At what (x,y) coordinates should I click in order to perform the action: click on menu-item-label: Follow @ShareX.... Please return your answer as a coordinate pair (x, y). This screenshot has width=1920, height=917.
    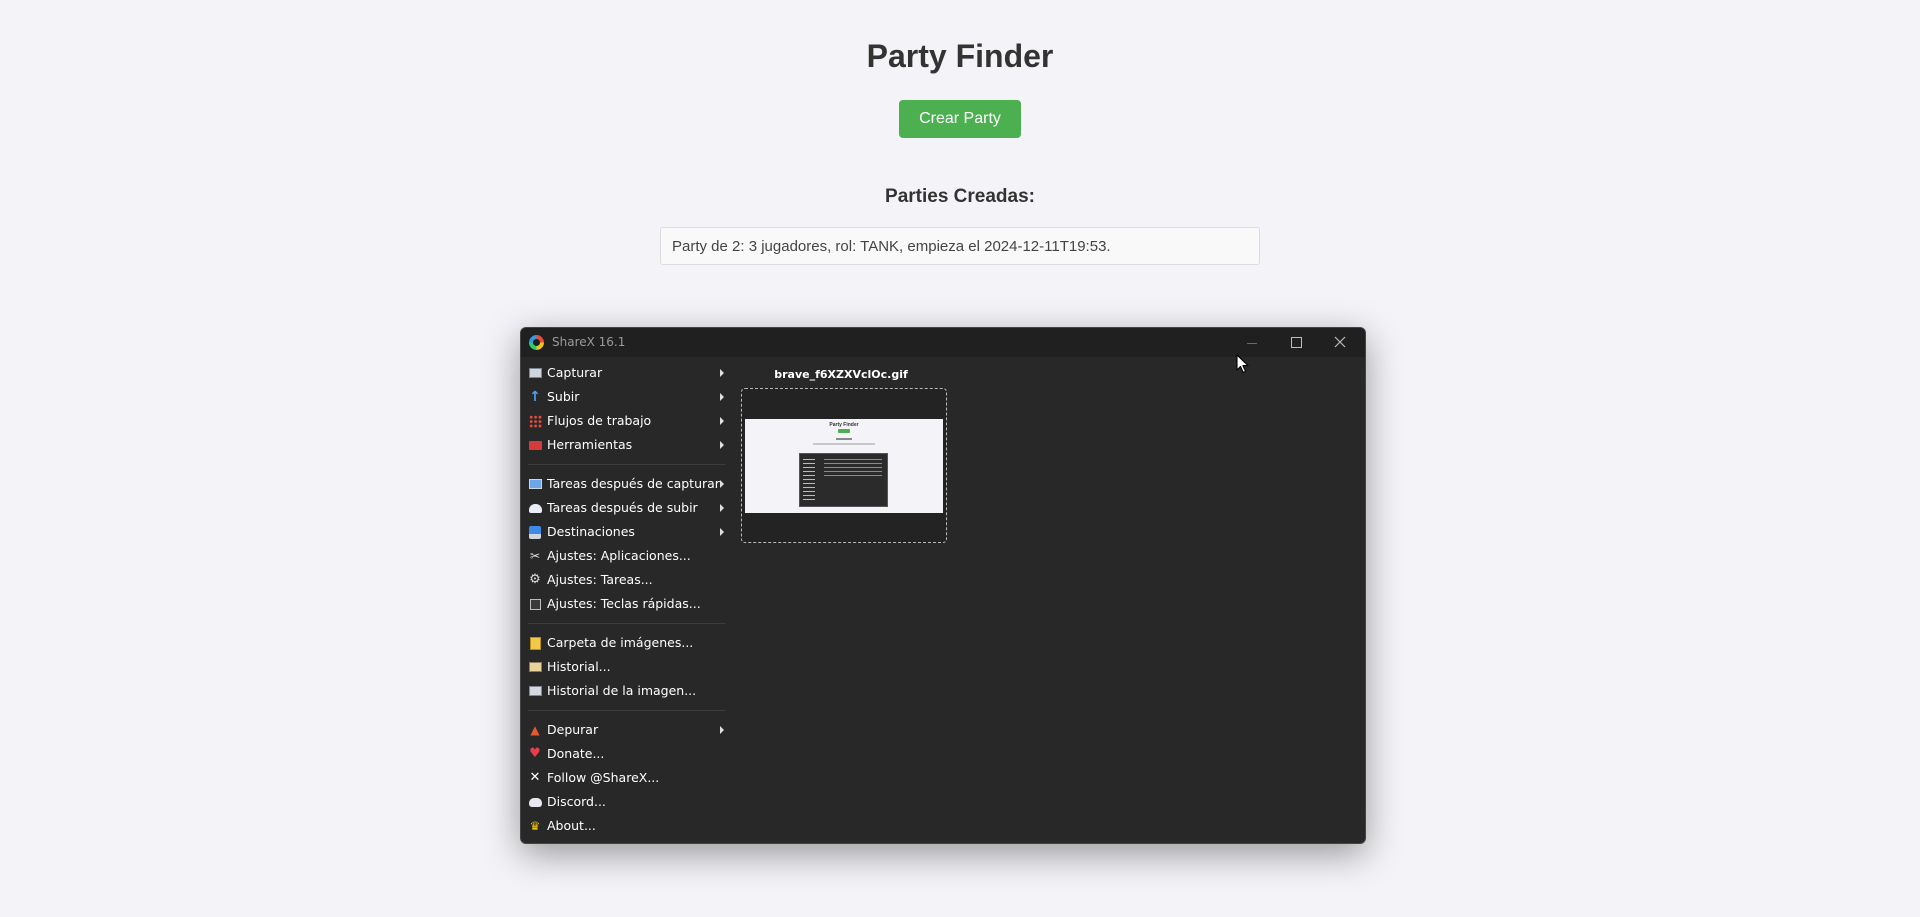
    Looking at the image, I should click on (603, 777).